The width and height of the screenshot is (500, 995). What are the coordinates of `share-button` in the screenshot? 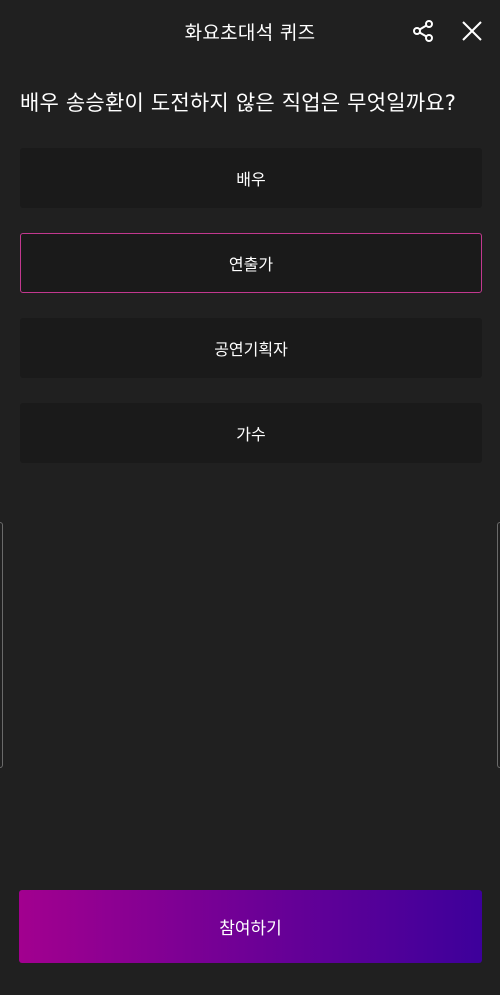 It's located at (423, 31).